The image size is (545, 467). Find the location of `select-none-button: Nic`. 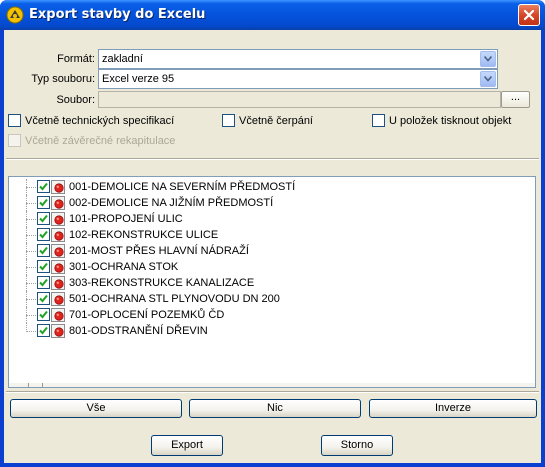

select-none-button: Nic is located at coordinates (275, 408).